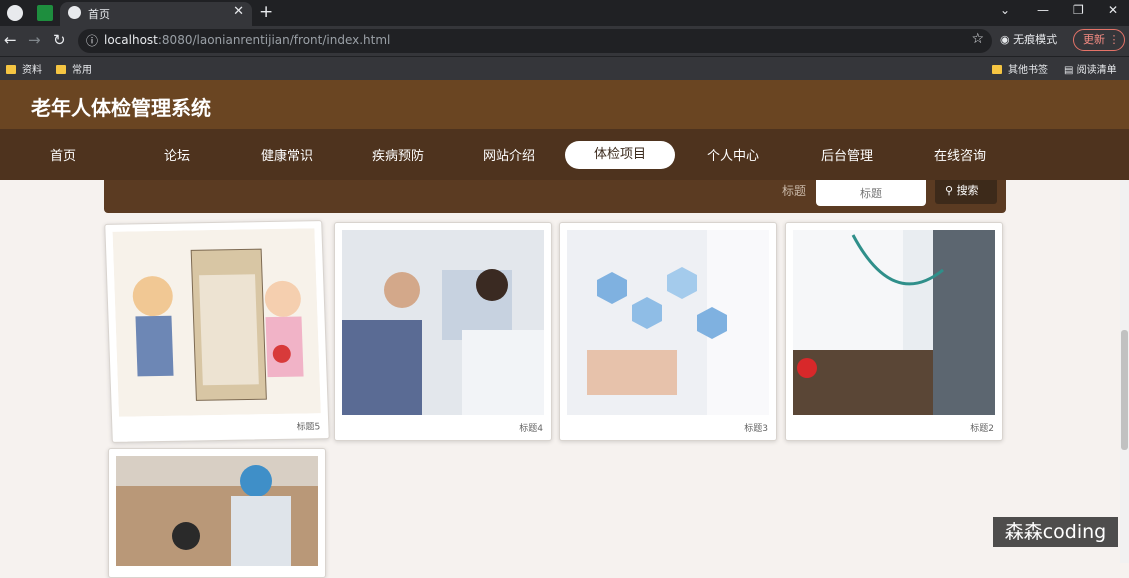 The height and width of the screenshot is (578, 1129). I want to click on forward-icon: →, so click(34, 40).